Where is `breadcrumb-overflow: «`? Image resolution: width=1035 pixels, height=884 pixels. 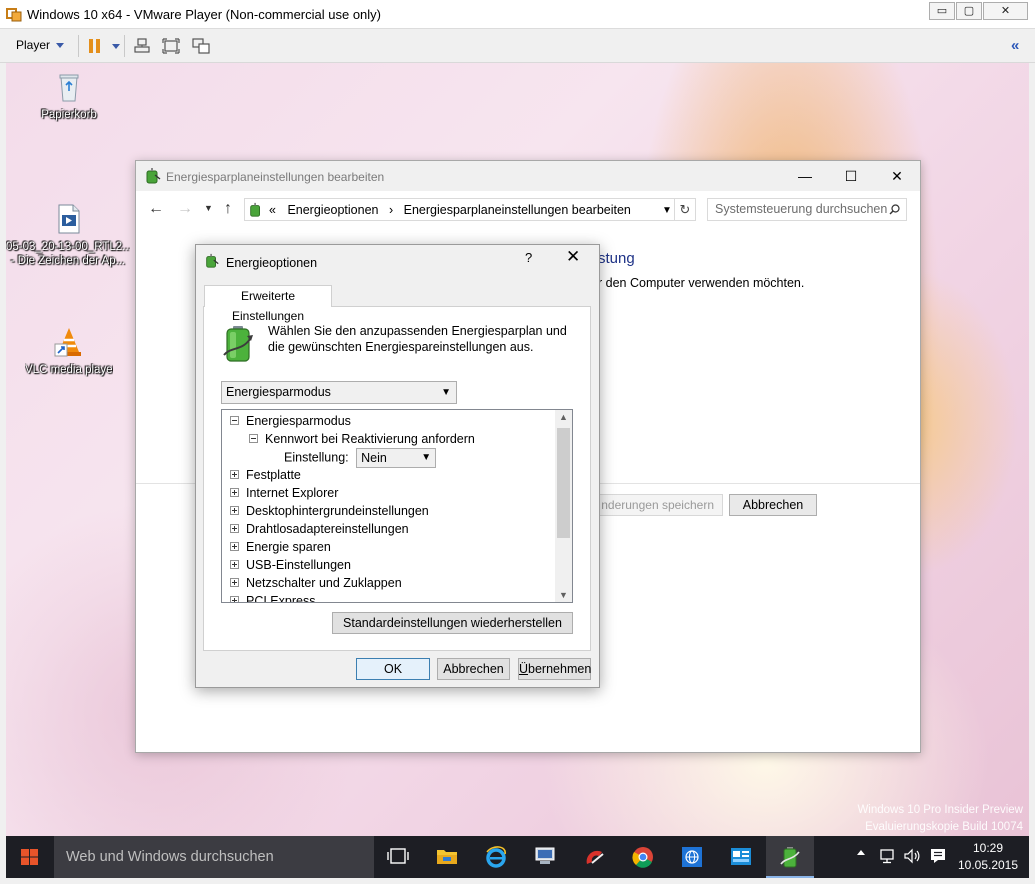
breadcrumb-overflow: « is located at coordinates (272, 210).